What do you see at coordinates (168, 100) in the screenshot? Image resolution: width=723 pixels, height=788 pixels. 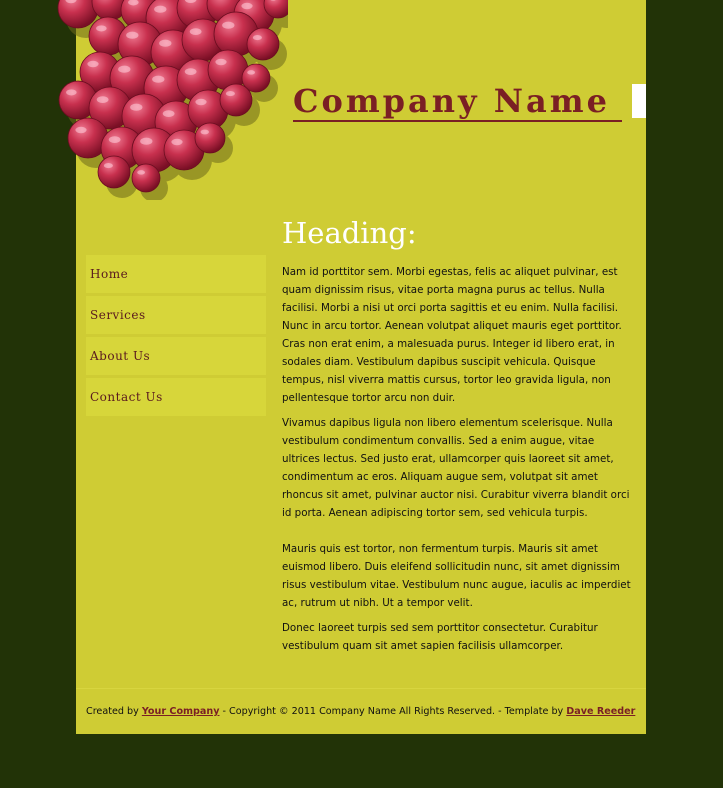 I see `grapes-icon` at bounding box center [168, 100].